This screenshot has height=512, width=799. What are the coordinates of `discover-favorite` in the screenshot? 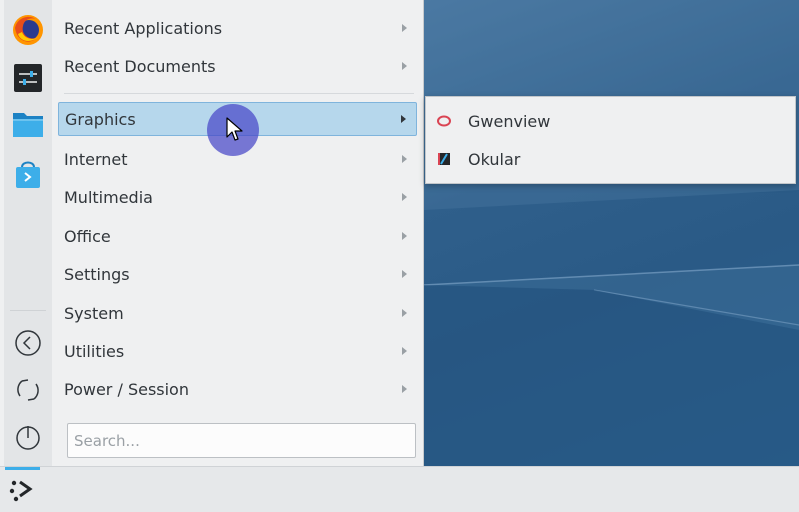 It's located at (28, 174).